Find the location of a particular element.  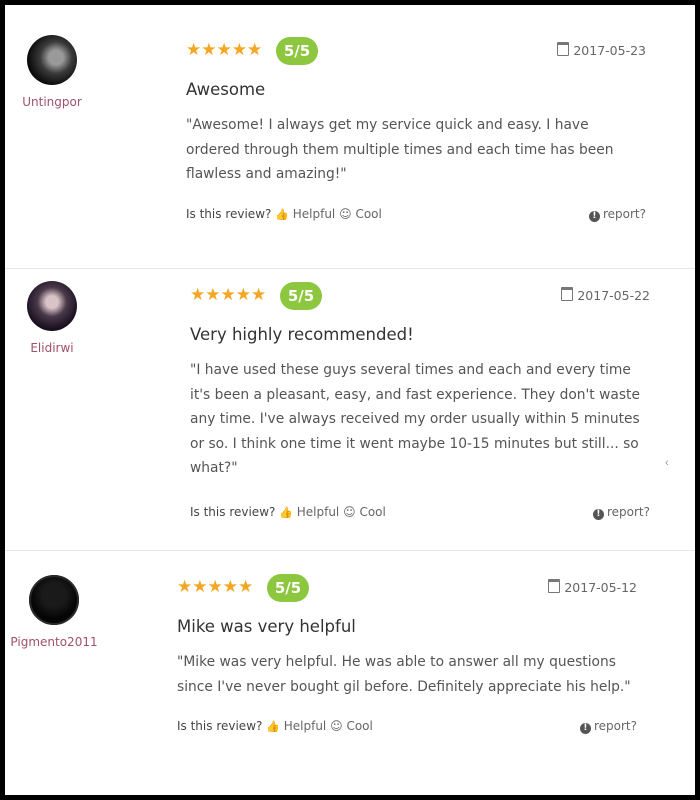

username: Elidirwi is located at coordinates (56, 348).